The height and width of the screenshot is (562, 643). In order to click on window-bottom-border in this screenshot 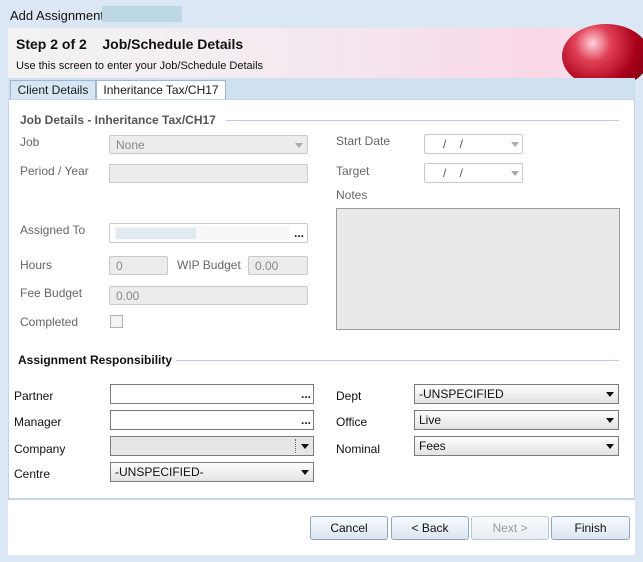, I will do `click(321, 558)`.